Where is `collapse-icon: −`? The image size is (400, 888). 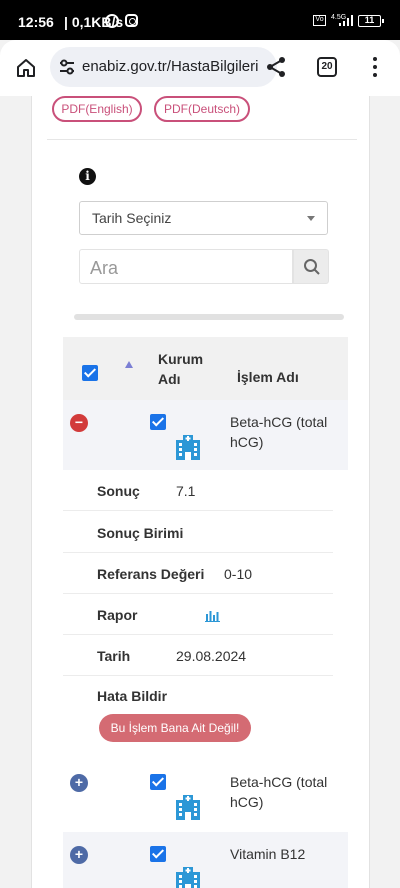 collapse-icon: − is located at coordinates (79, 423).